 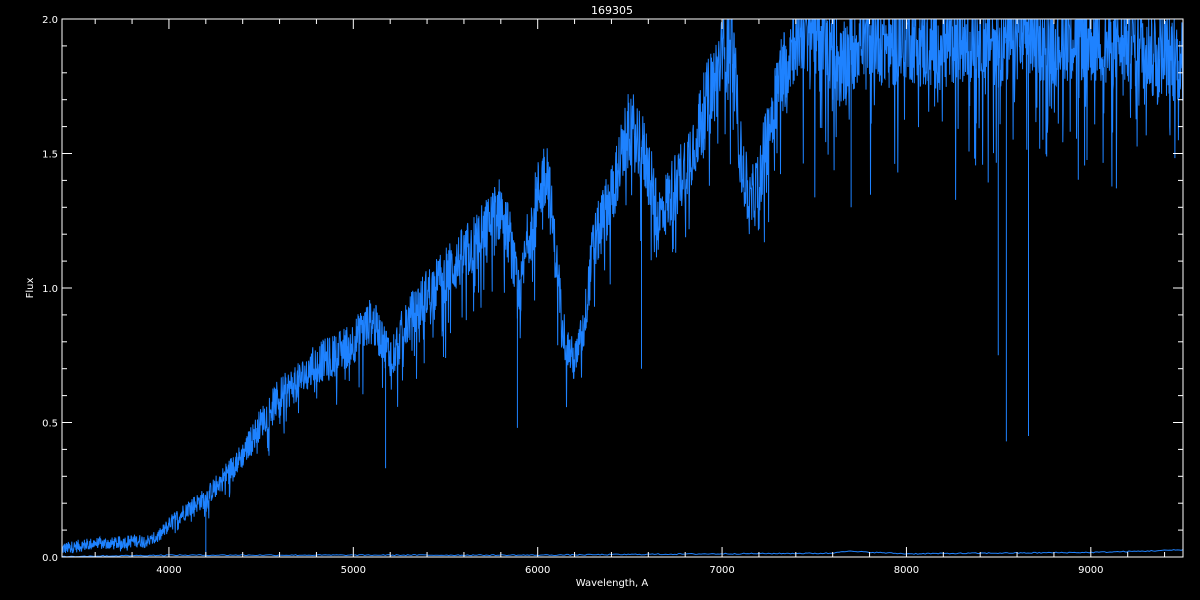 What do you see at coordinates (50, 20) in the screenshot?
I see `y-tick-label: 2.0` at bounding box center [50, 20].